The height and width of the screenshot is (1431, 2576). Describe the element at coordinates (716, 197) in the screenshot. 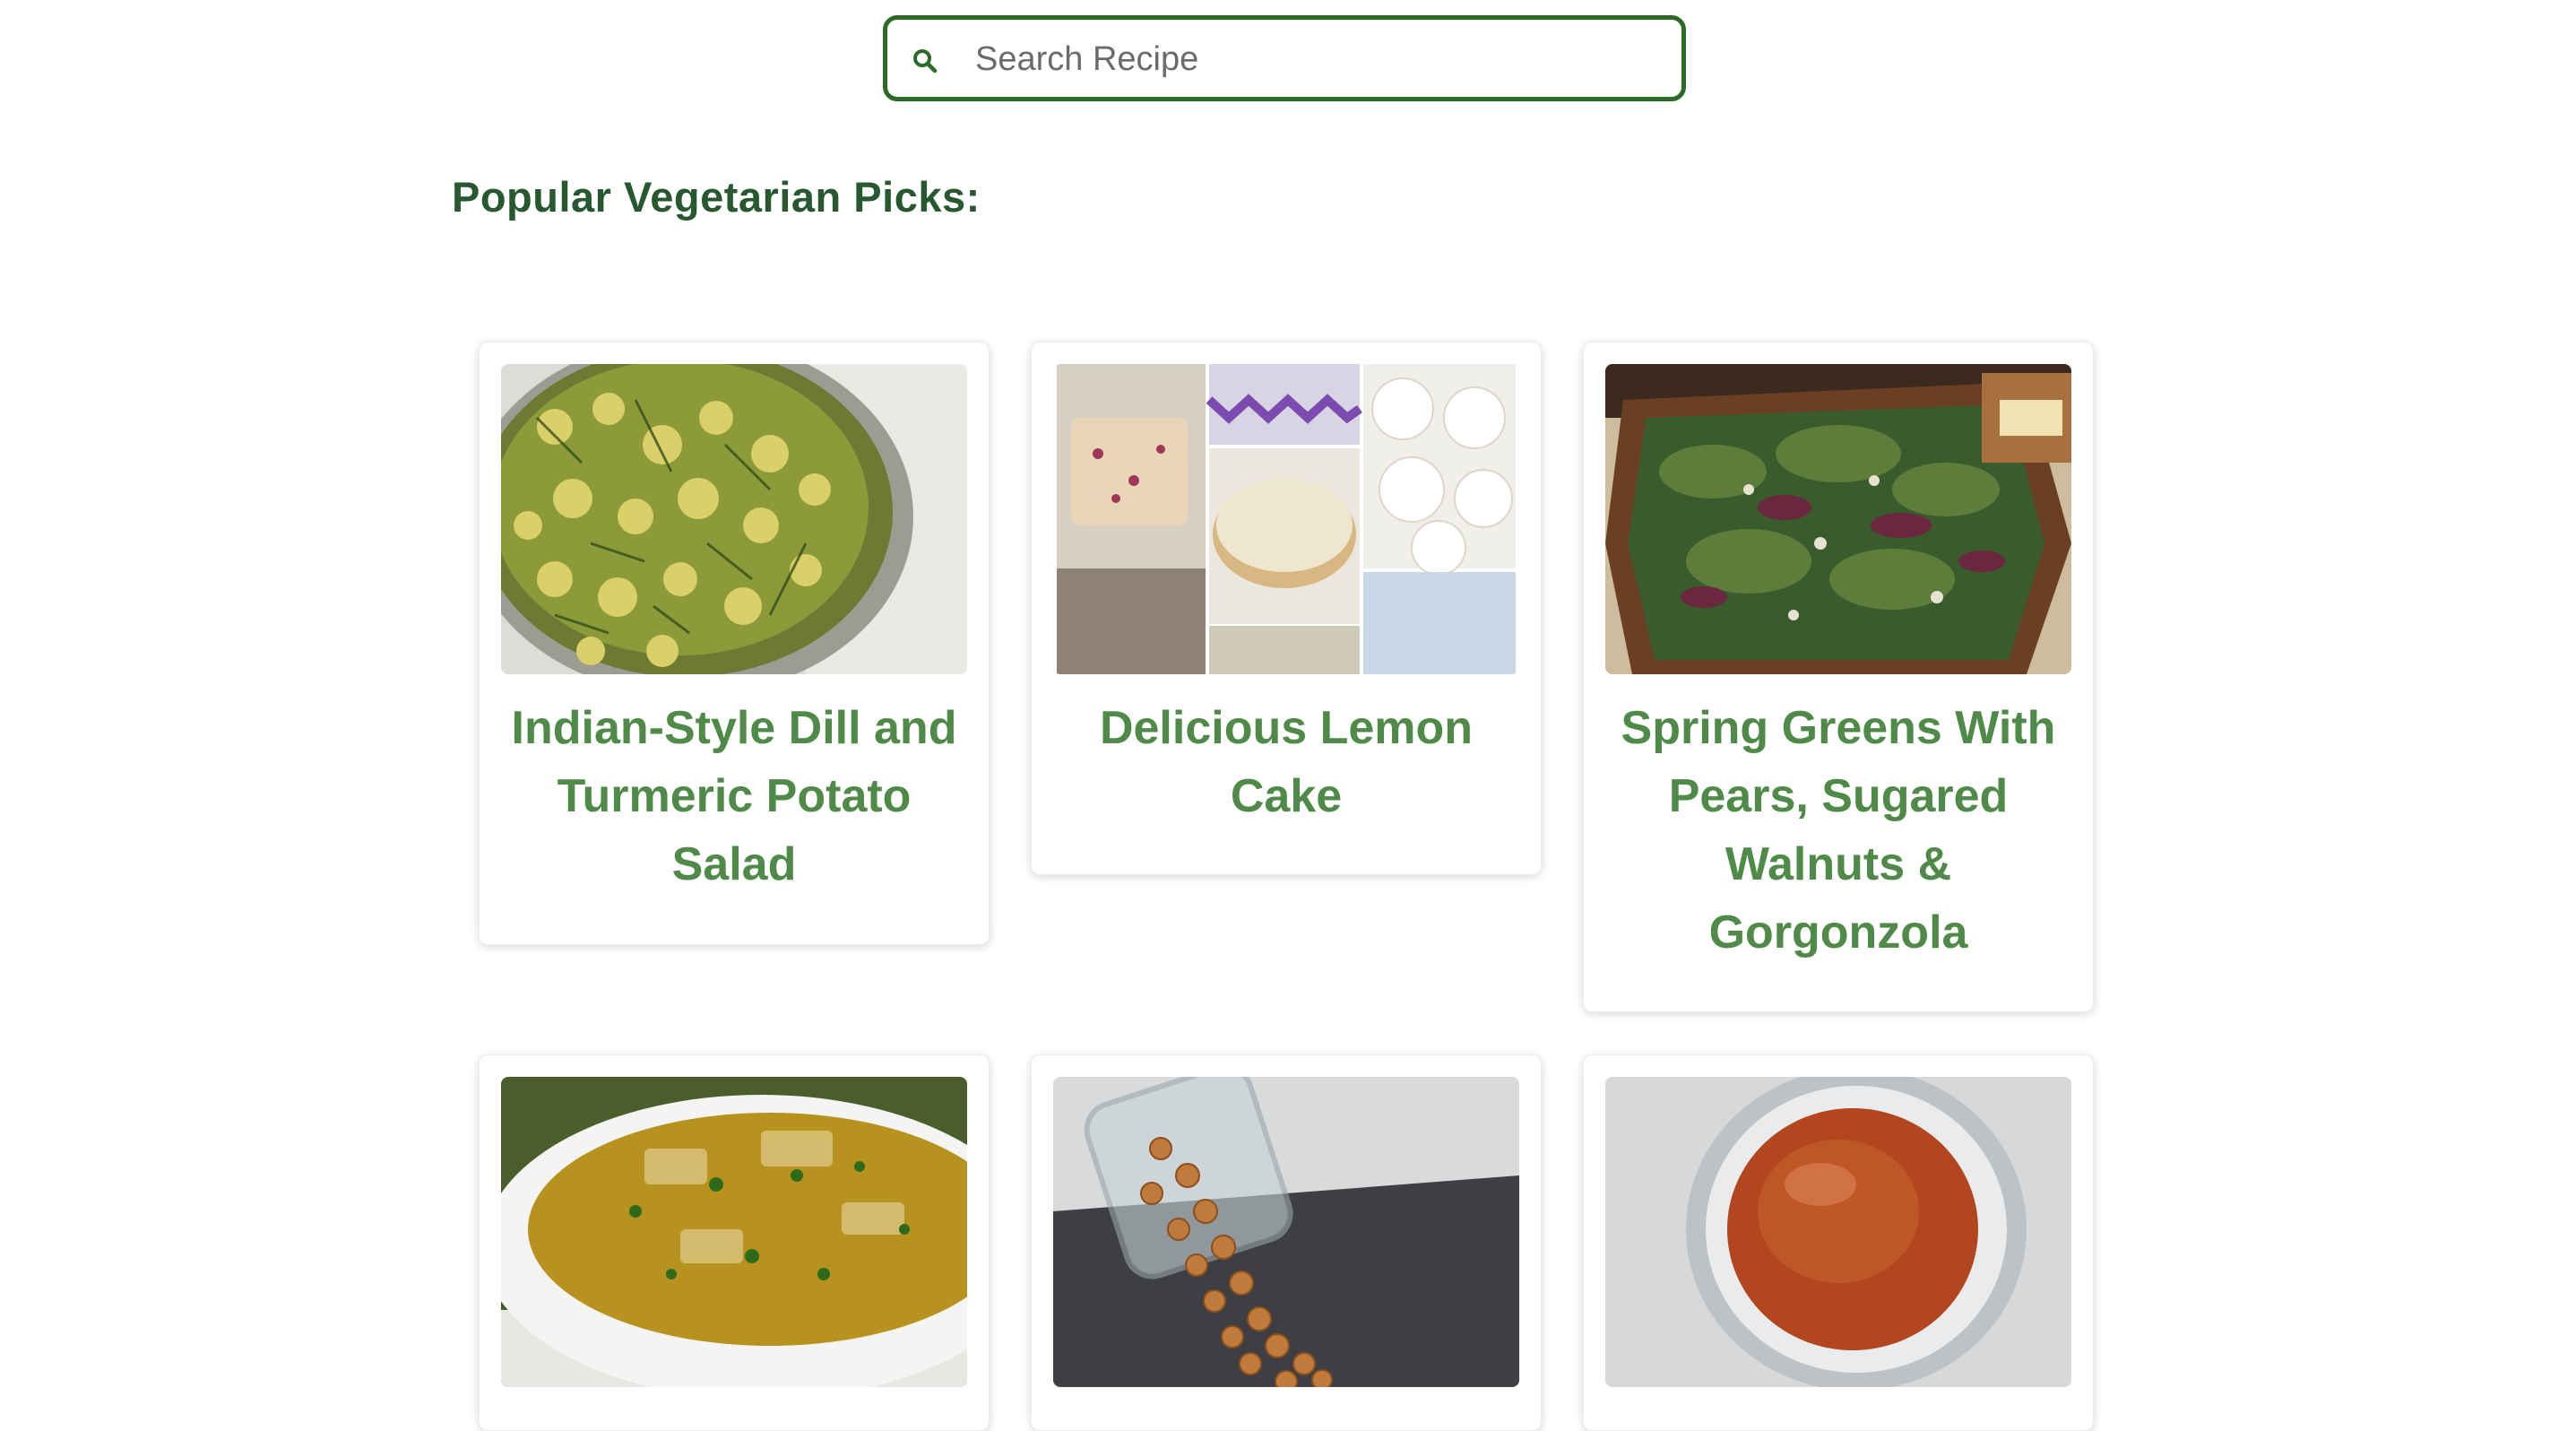

I see `section-title: Popular Vegetarian Picks:` at that location.